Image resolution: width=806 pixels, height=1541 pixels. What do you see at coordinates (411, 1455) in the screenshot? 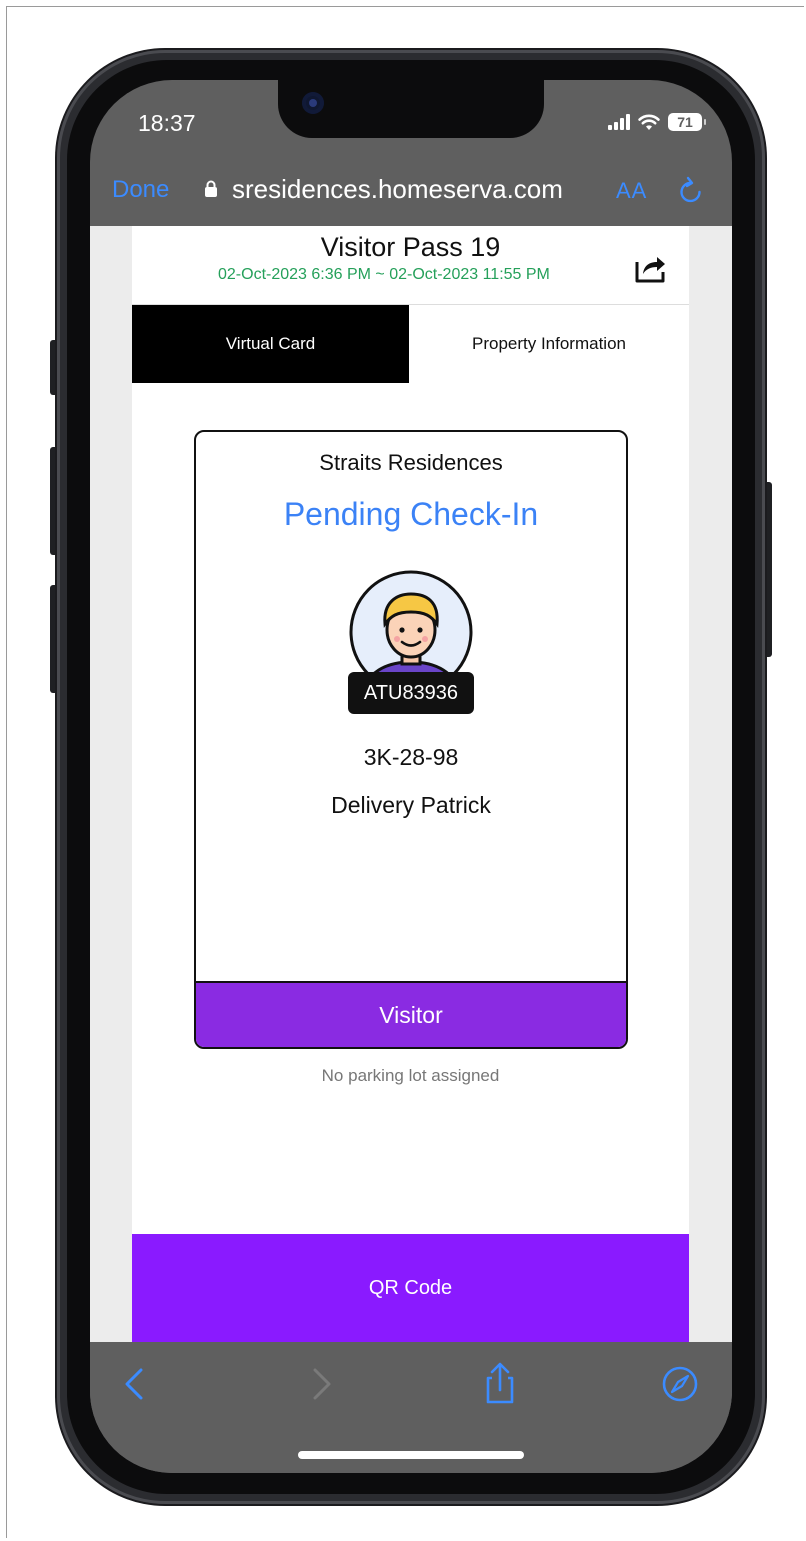
I see `home-indicator` at bounding box center [411, 1455].